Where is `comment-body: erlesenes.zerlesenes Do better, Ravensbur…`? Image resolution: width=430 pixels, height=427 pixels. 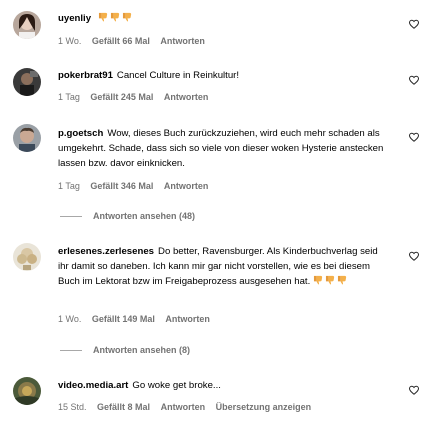 comment-body: erlesenes.zerlesenes Do better, Ravensbur… is located at coordinates (223, 267).